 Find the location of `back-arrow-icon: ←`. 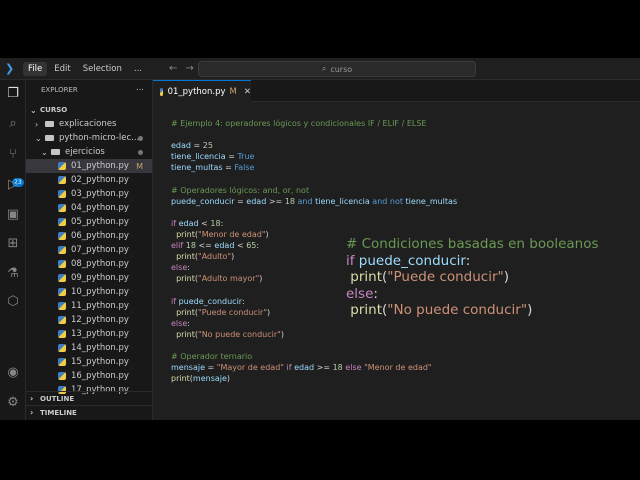

back-arrow-icon: ← is located at coordinates (173, 68).